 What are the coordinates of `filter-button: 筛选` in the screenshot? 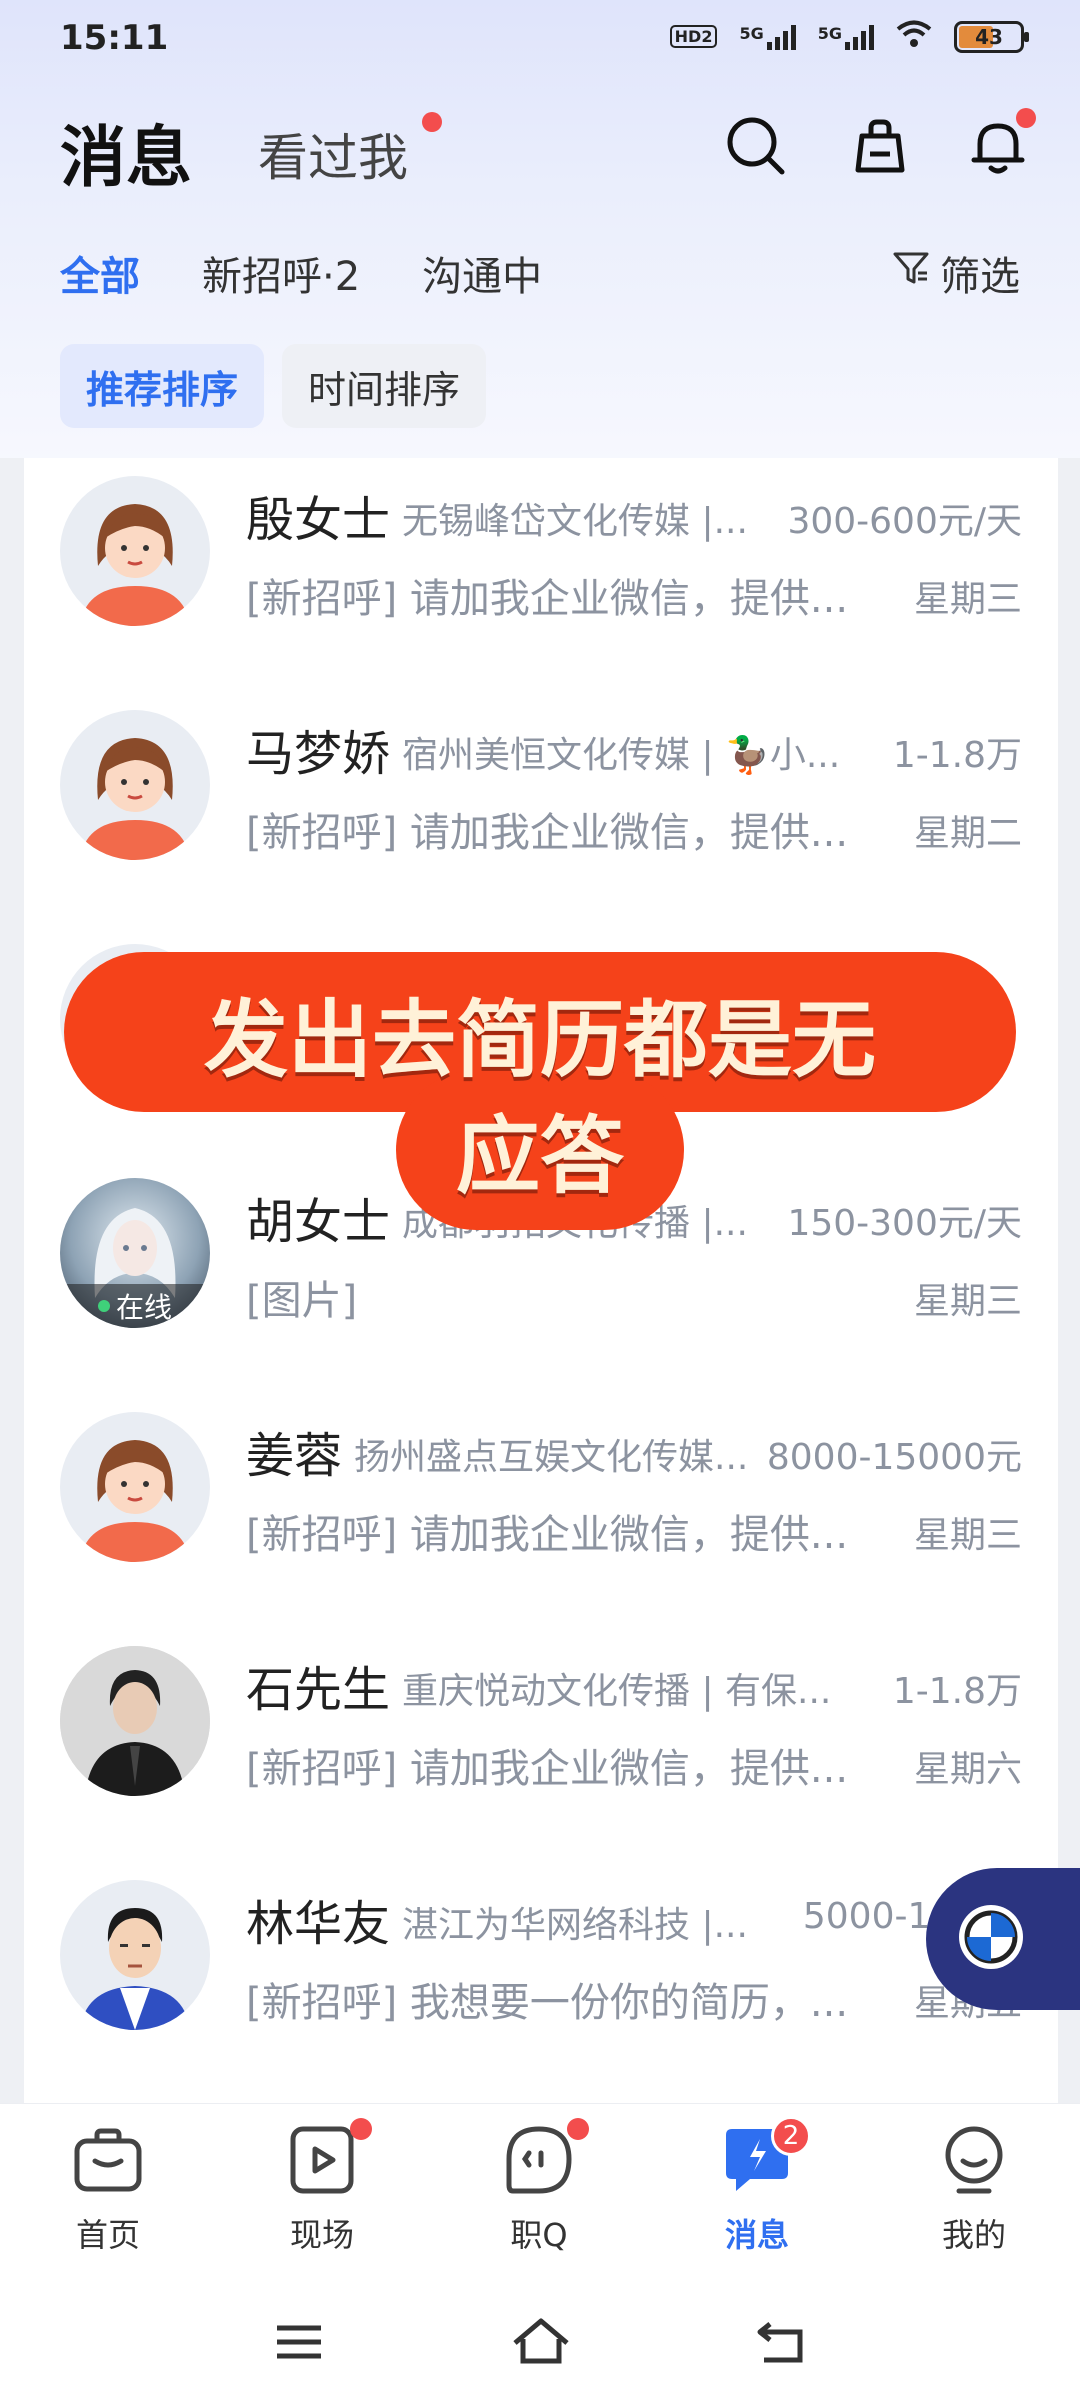 It's located at (956, 273).